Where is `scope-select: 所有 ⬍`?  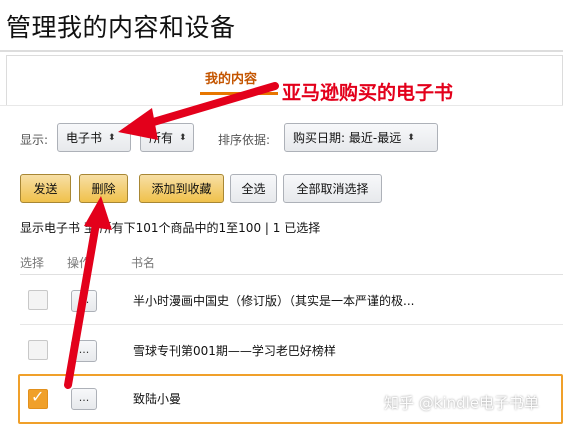 scope-select: 所有 ⬍ is located at coordinates (167, 137).